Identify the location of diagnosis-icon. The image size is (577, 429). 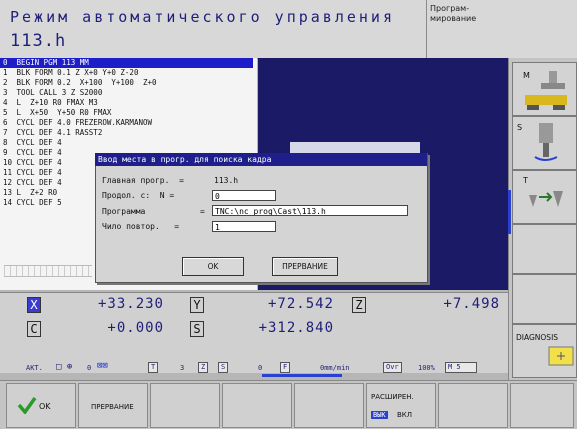
(561, 356).